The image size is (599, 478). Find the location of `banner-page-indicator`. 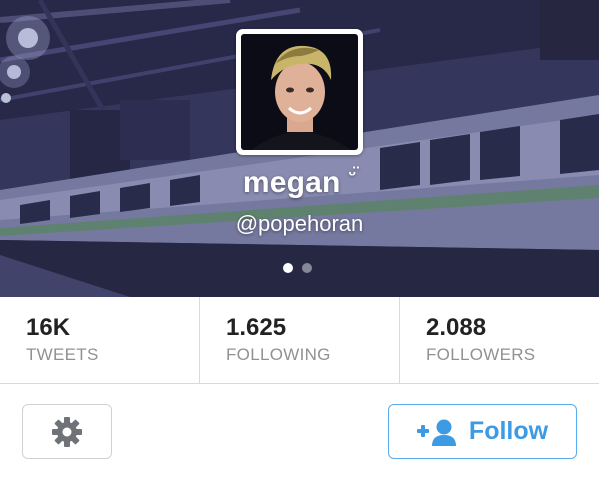

banner-page-indicator is located at coordinates (297, 268).